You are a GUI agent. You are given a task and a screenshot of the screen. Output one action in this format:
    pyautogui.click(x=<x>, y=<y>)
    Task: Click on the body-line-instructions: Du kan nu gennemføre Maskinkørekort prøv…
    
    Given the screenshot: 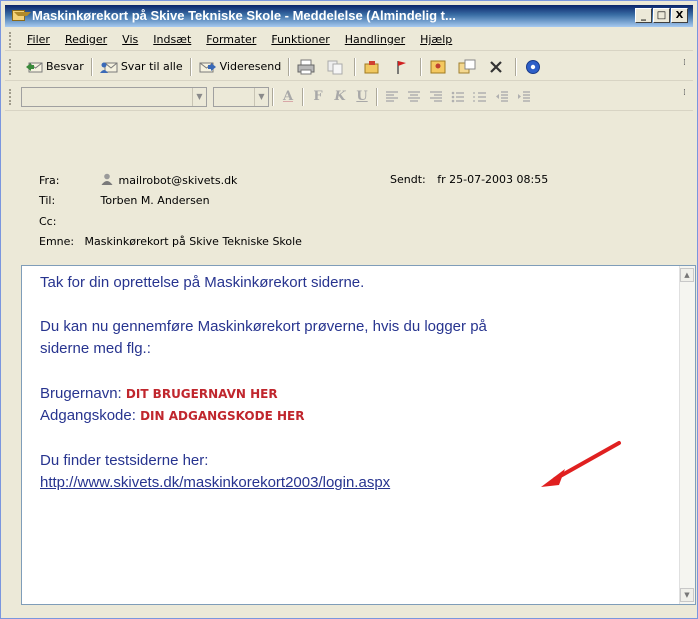 What is the action you would take?
    pyautogui.click(x=263, y=326)
    